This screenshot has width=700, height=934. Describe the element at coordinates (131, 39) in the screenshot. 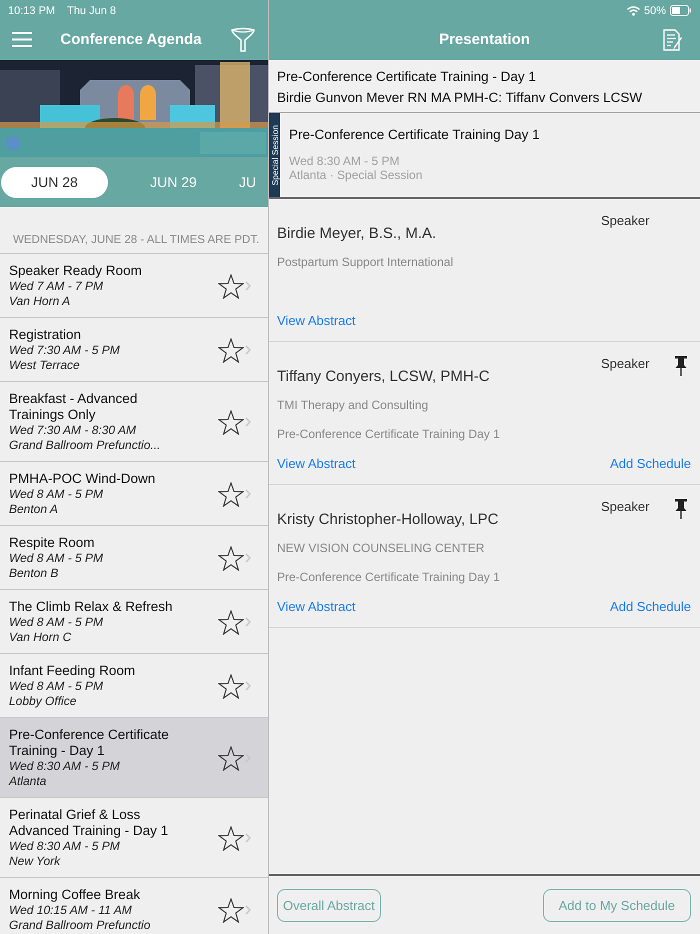

I see `screen-title: Conference Agenda` at that location.